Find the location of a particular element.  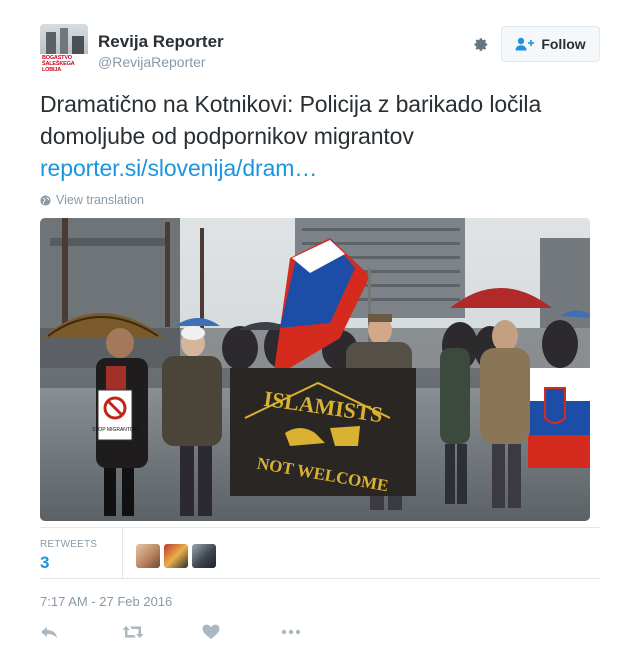

author-handle: @RevijaReporter is located at coordinates (152, 62).